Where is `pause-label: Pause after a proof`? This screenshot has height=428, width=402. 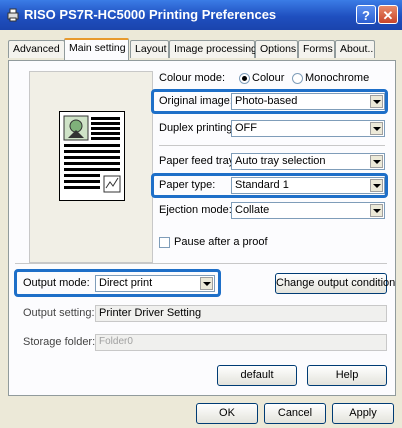 pause-label: Pause after a proof is located at coordinates (221, 242).